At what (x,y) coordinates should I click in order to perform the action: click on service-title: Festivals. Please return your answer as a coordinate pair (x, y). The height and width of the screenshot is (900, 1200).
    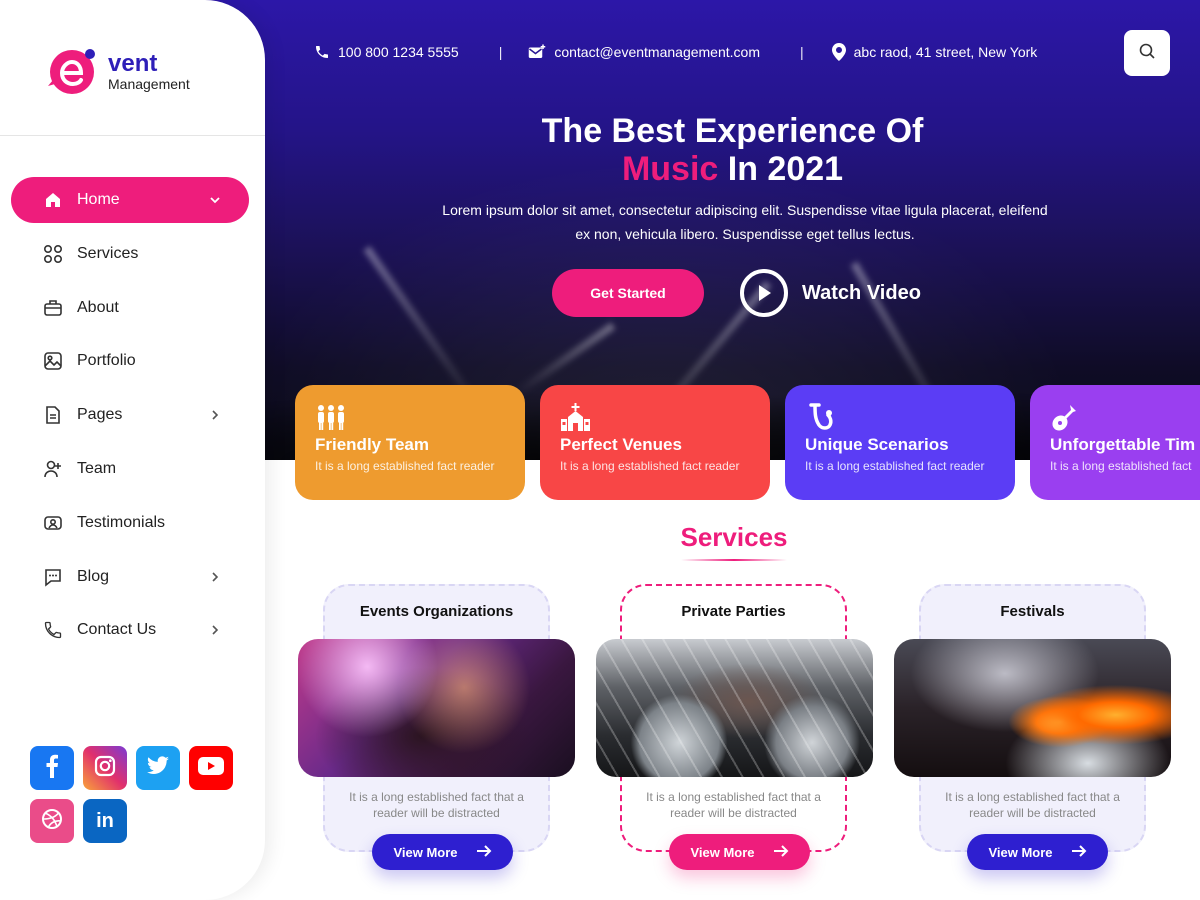
    Looking at the image, I should click on (1032, 611).